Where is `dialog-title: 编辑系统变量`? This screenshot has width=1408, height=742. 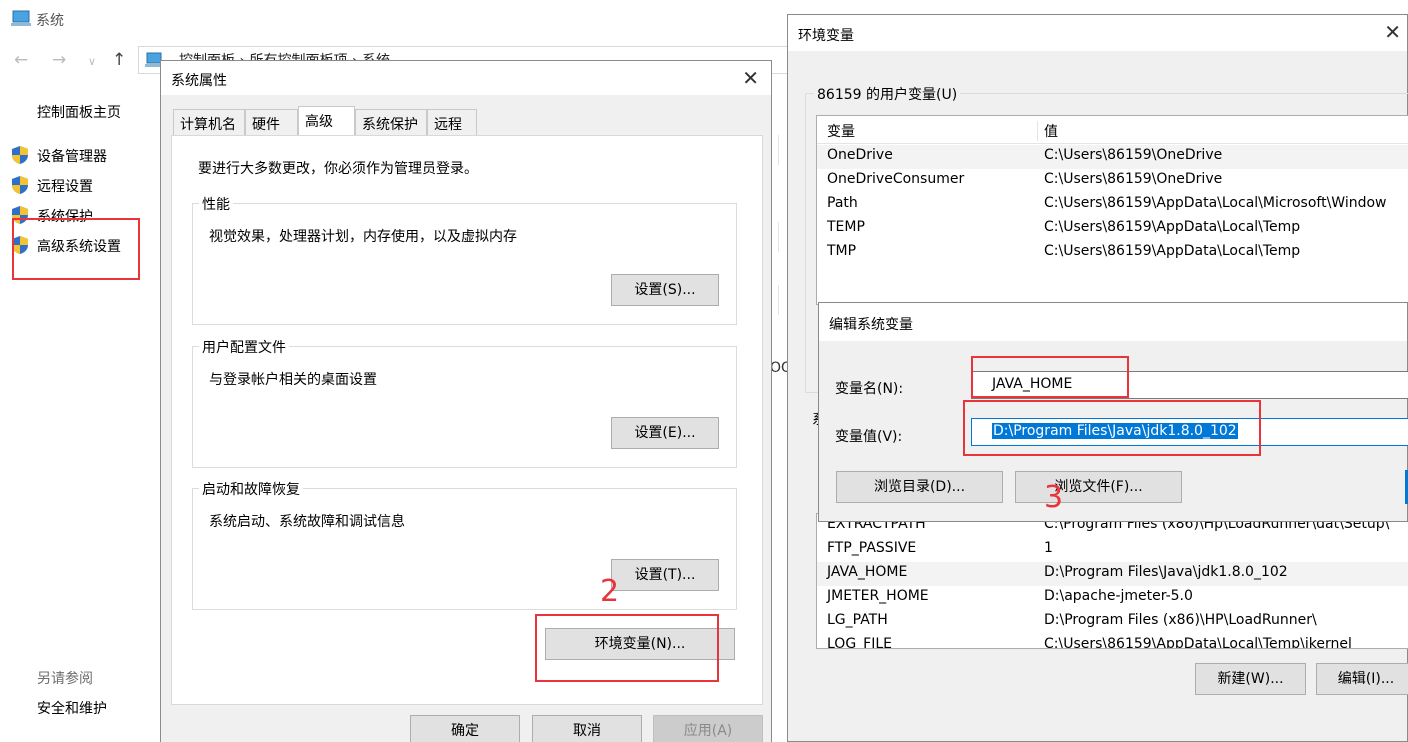
dialog-title: 编辑系统变量 is located at coordinates (871, 325).